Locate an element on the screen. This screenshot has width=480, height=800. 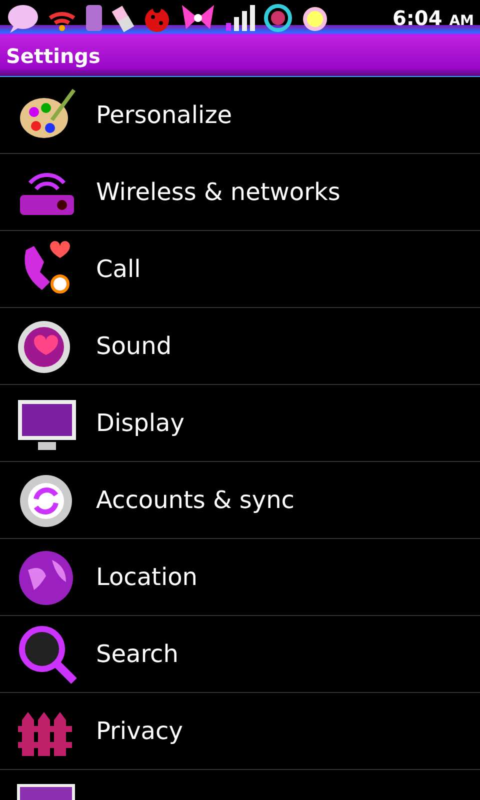
settings-item-label: Personalize is located at coordinates (164, 115).